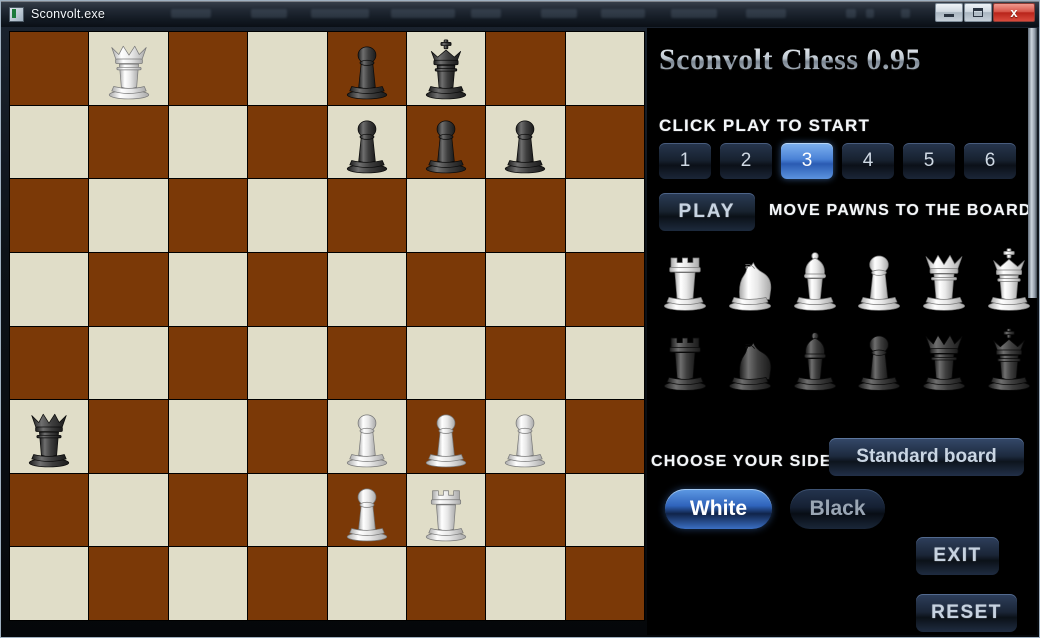  I want to click on tray-piece-black-rook, so click(685, 358).